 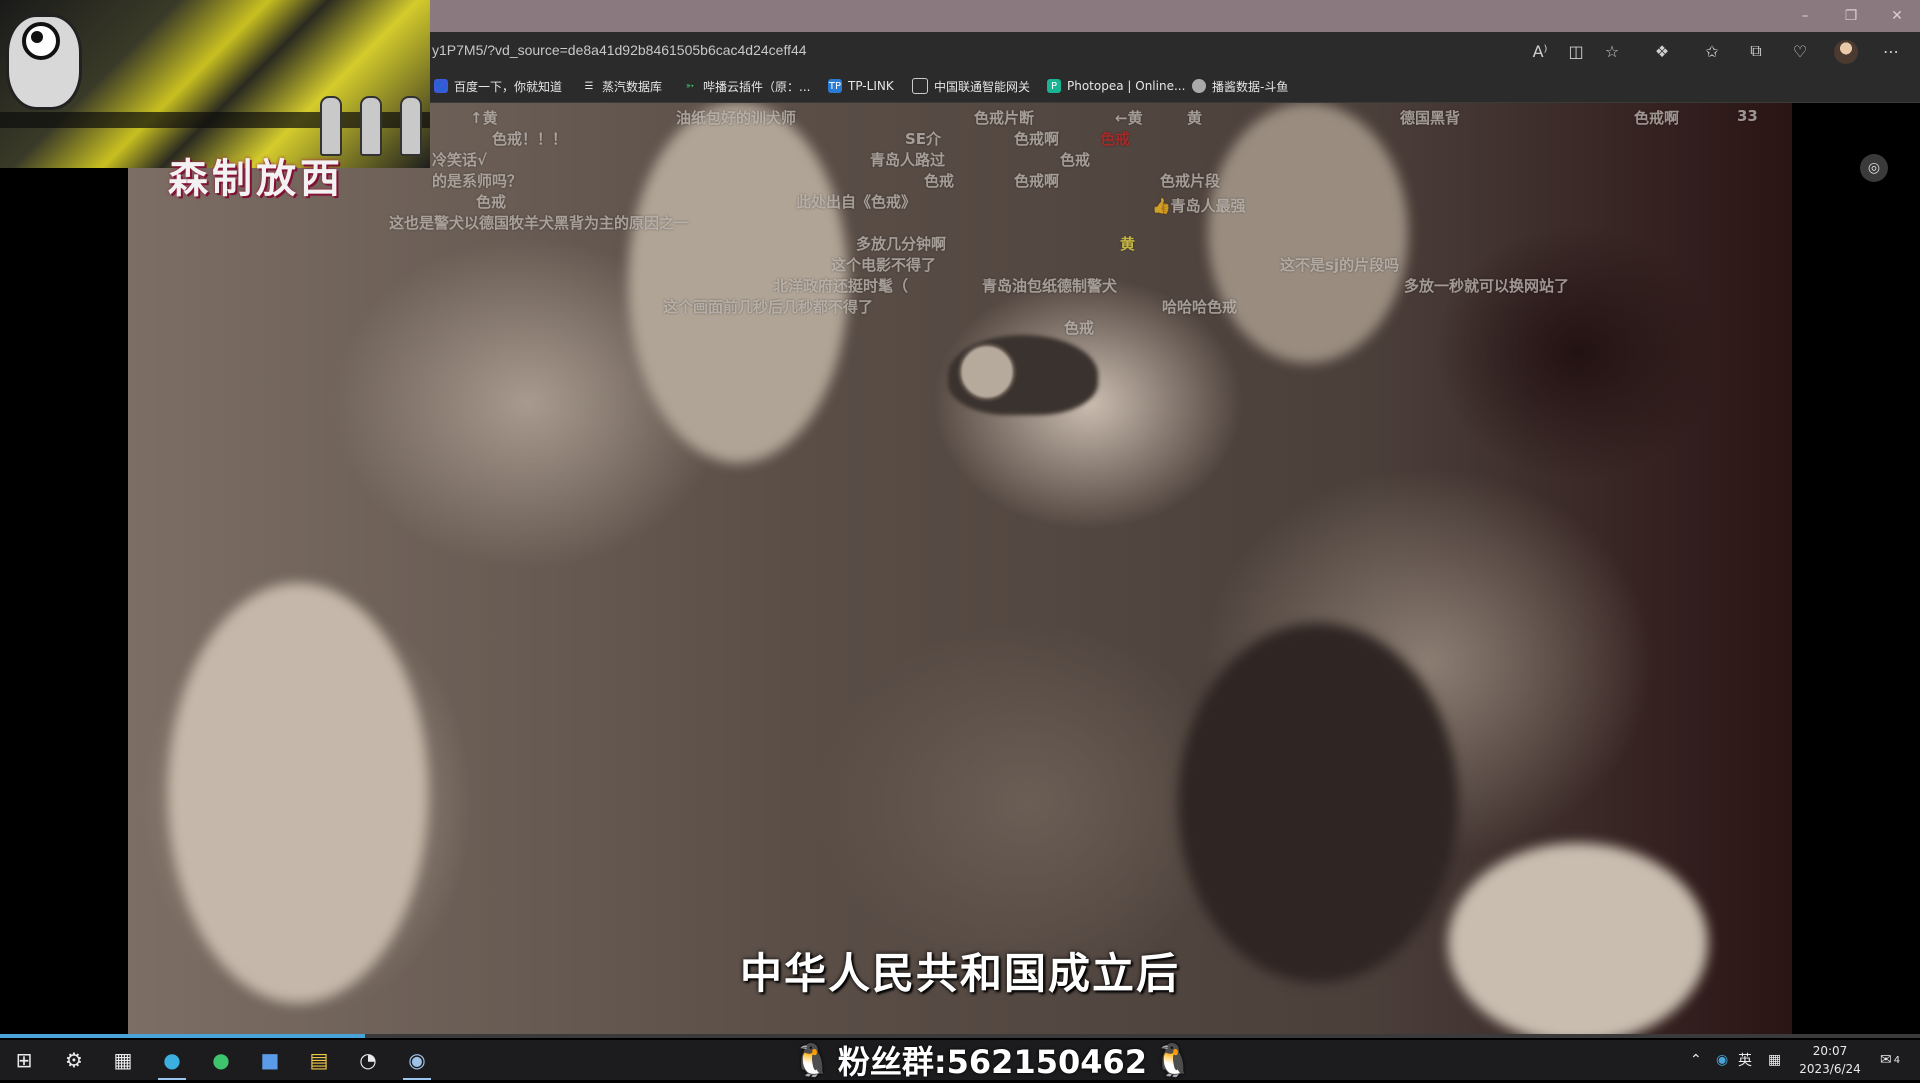 I want to click on collections-icon: ⧉, so click(x=1756, y=51).